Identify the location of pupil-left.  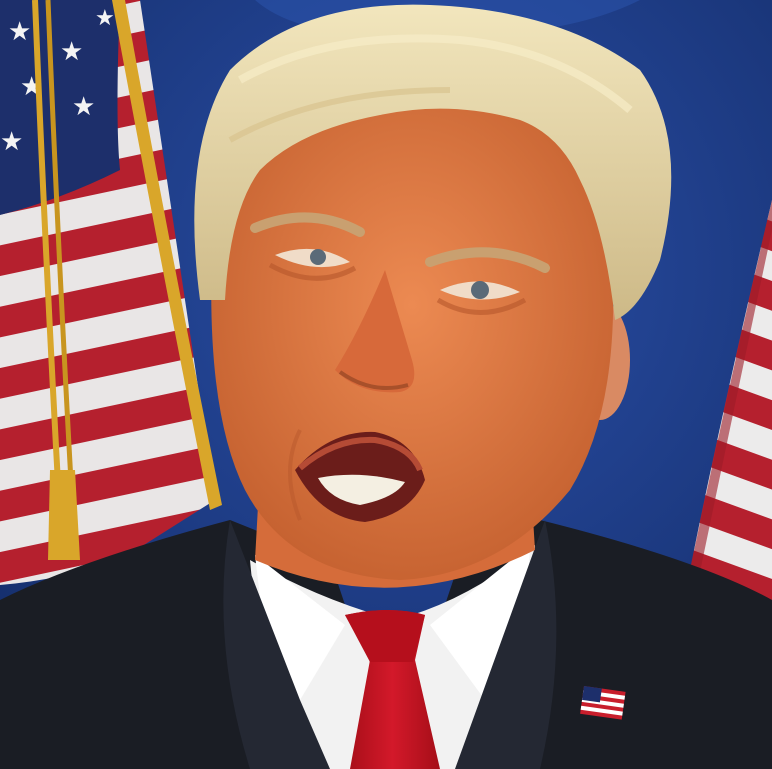
(318, 257).